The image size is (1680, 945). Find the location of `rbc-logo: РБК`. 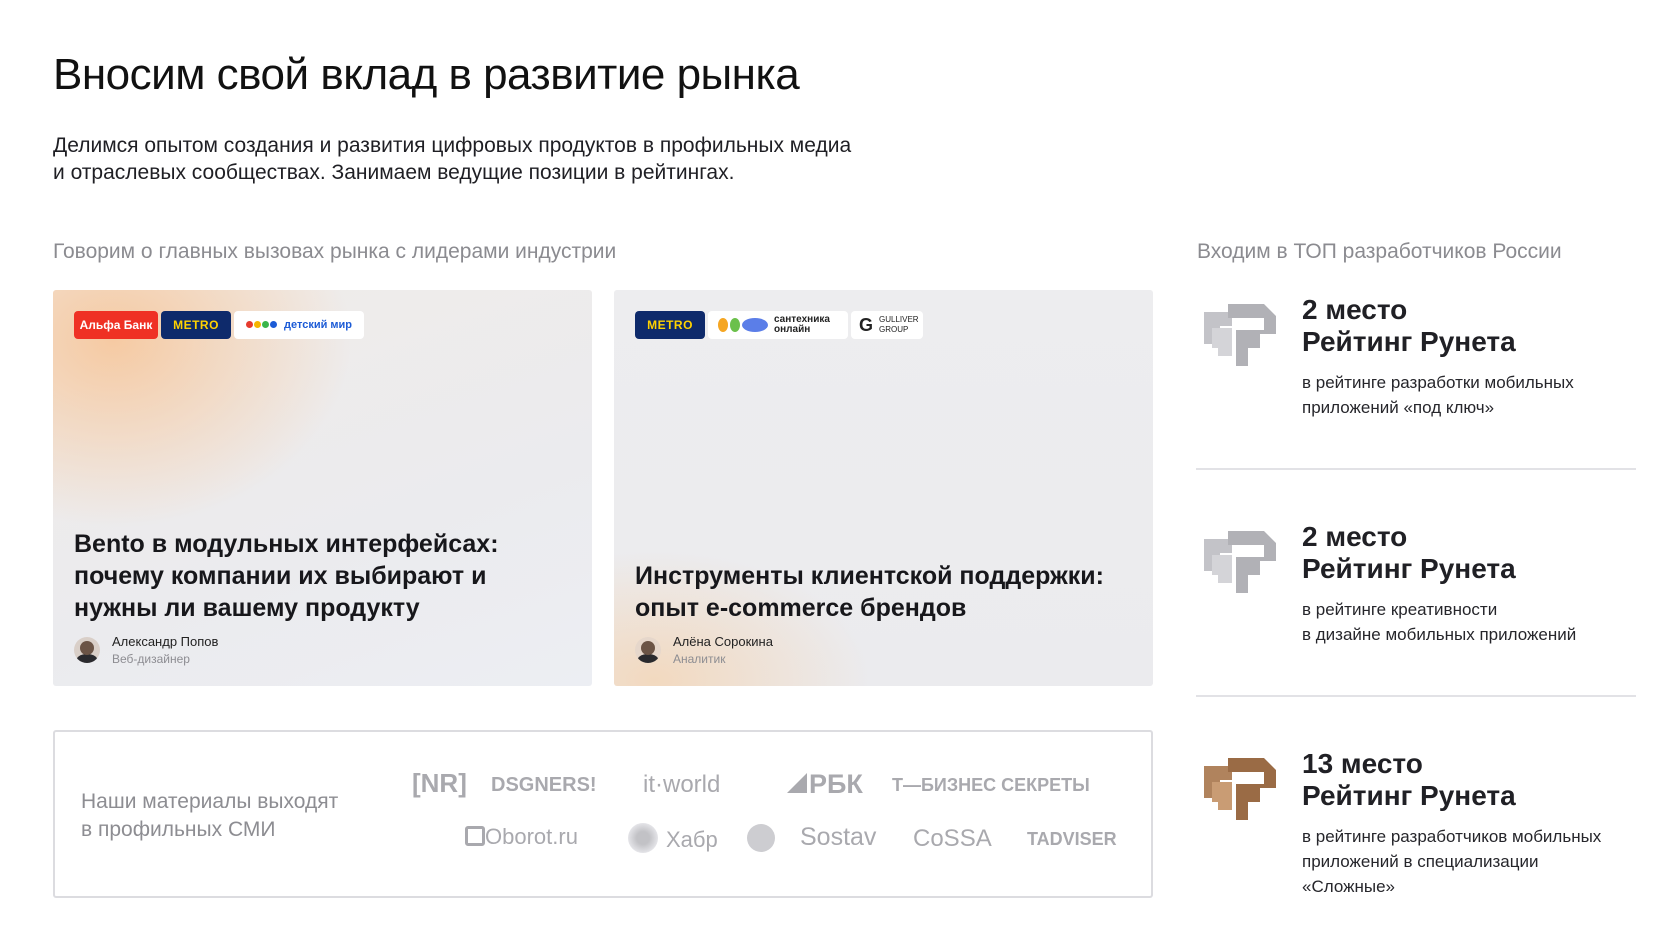

rbc-logo: РБК is located at coordinates (825, 784).